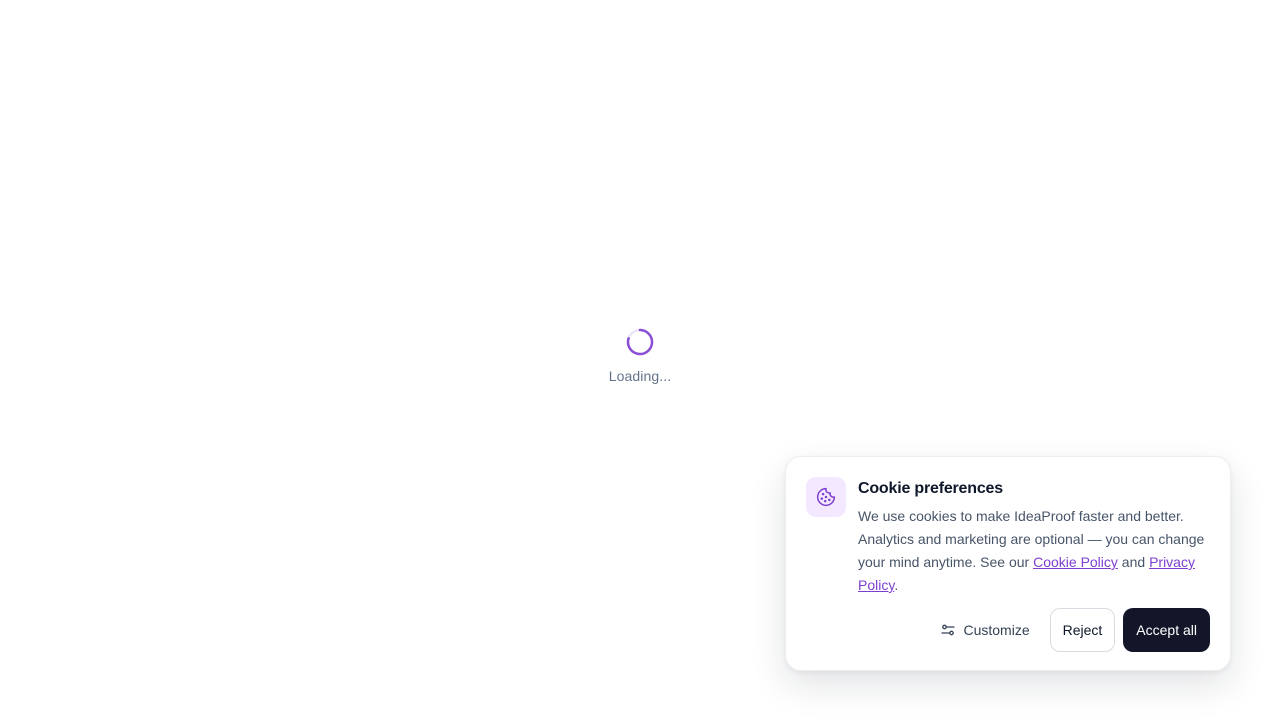 This screenshot has width=1280, height=720. I want to click on cookie-icon-badge, so click(826, 497).